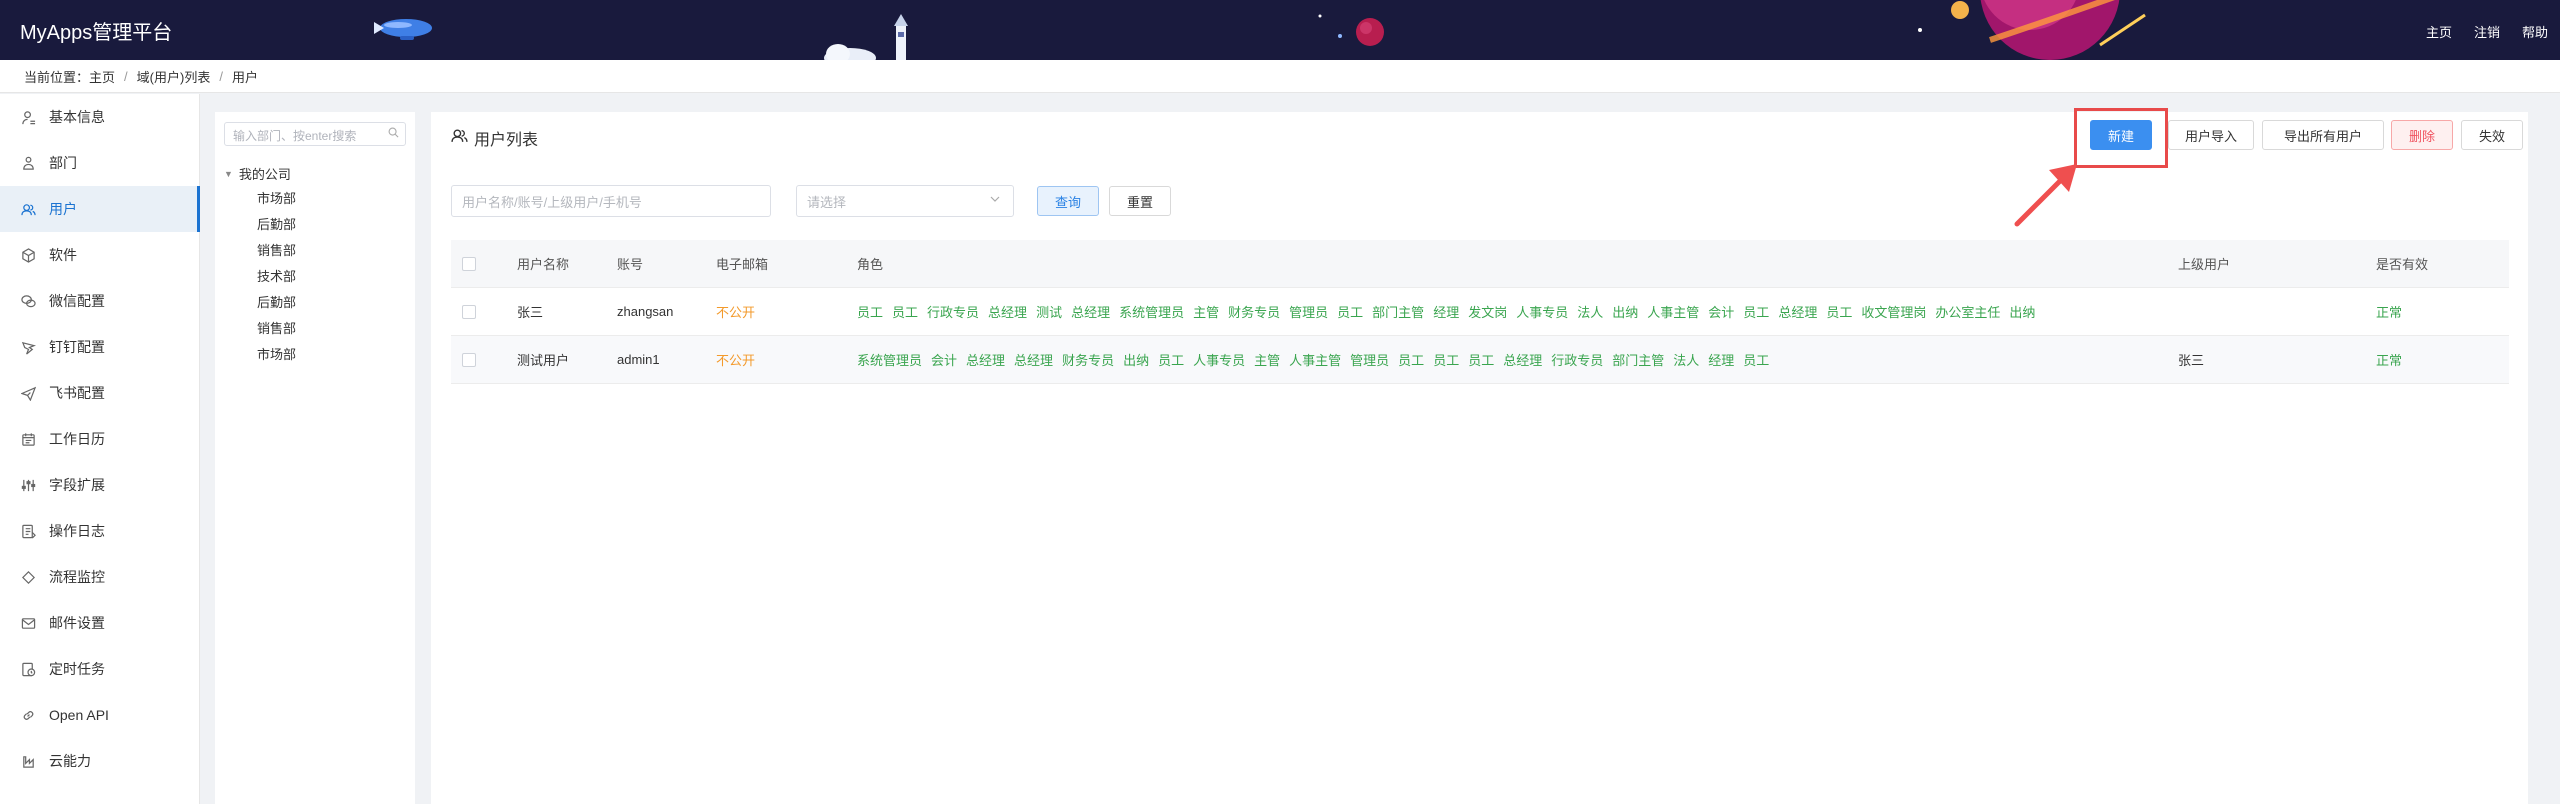 The height and width of the screenshot is (804, 2560). What do you see at coordinates (102, 76) in the screenshot?
I see `breadcrumb-home: 主页` at bounding box center [102, 76].